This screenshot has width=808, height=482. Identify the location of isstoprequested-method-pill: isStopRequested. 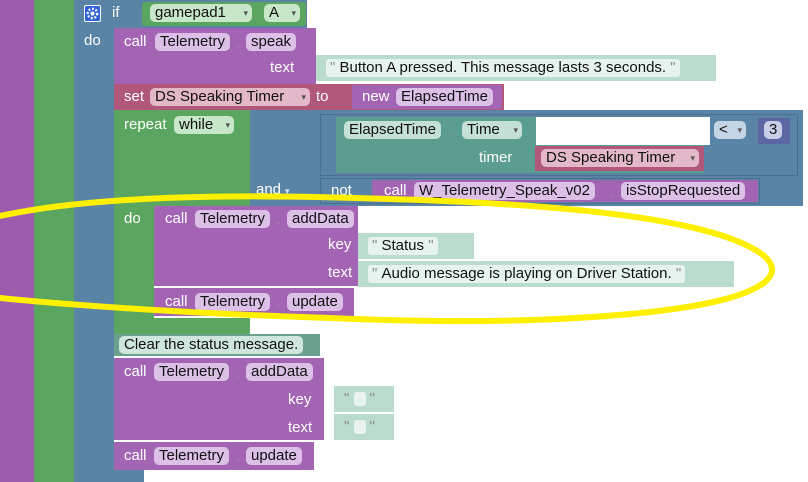
(683, 191).